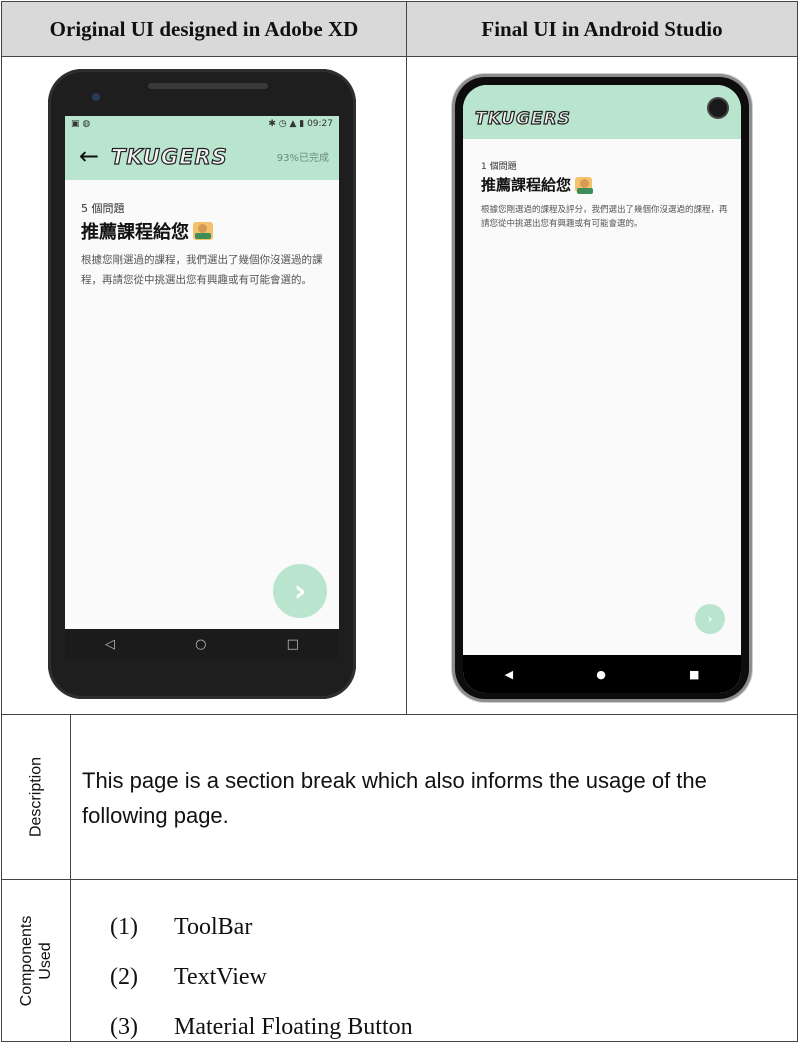 The height and width of the screenshot is (1052, 800). What do you see at coordinates (124, 1026) in the screenshot?
I see `list-item-number: (3)` at bounding box center [124, 1026].